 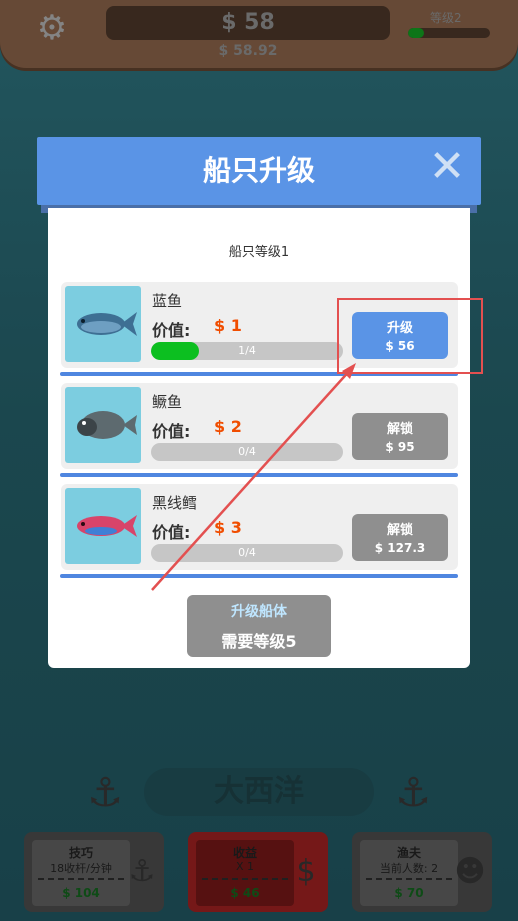 I want to click on pointer-arrow-icon, so click(x=253, y=477).